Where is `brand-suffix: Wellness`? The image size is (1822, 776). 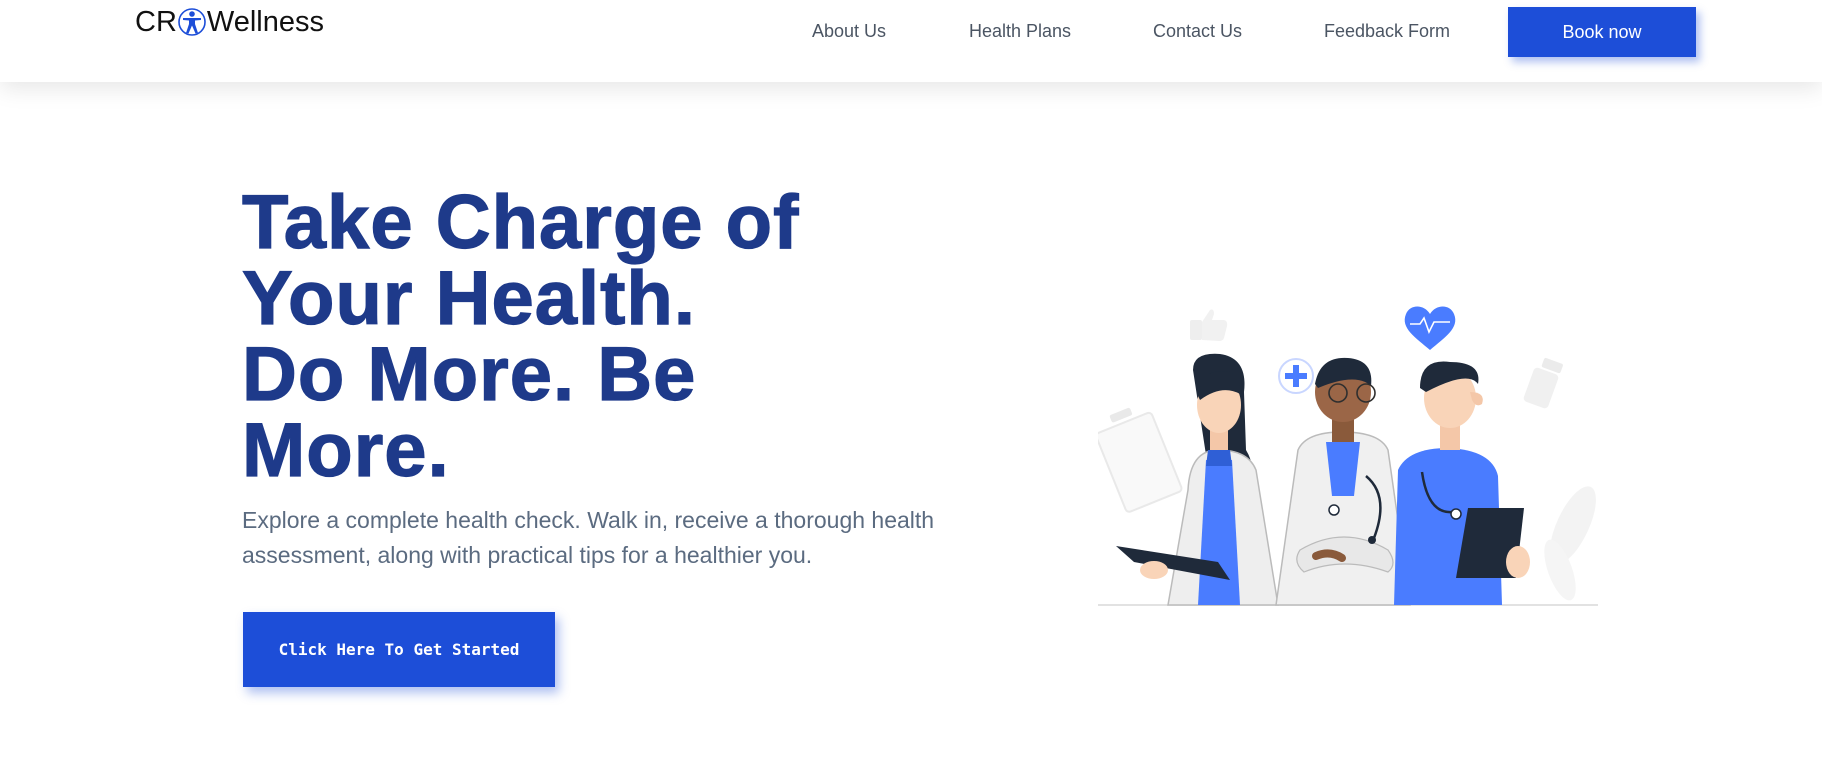 brand-suffix: Wellness is located at coordinates (265, 21).